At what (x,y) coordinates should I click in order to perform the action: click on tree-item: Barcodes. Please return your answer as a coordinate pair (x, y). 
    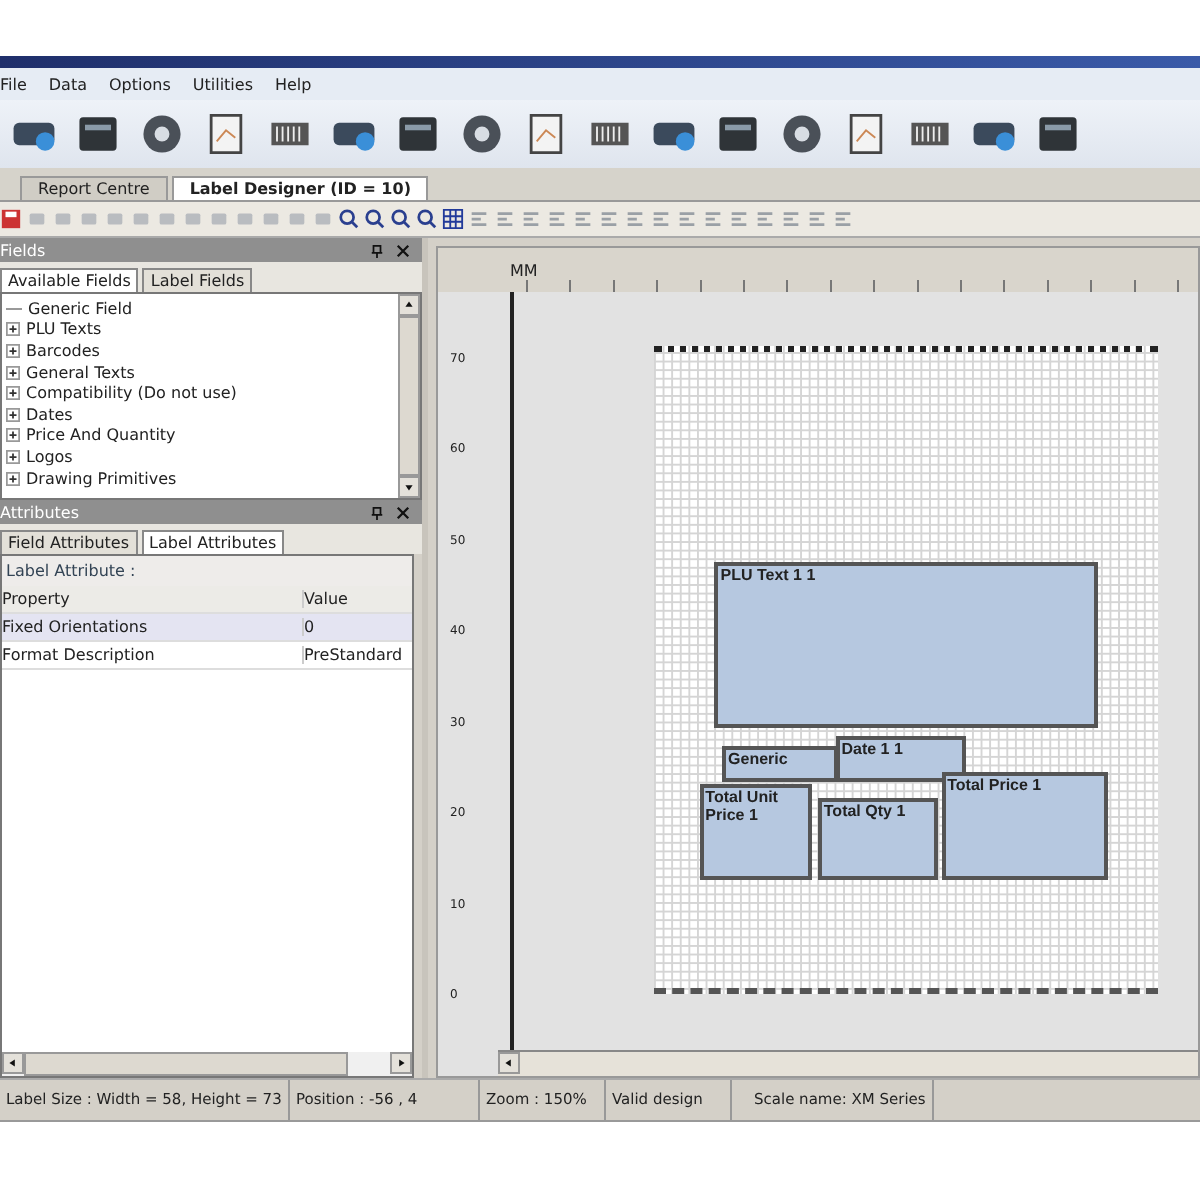
    Looking at the image, I should click on (63, 350).